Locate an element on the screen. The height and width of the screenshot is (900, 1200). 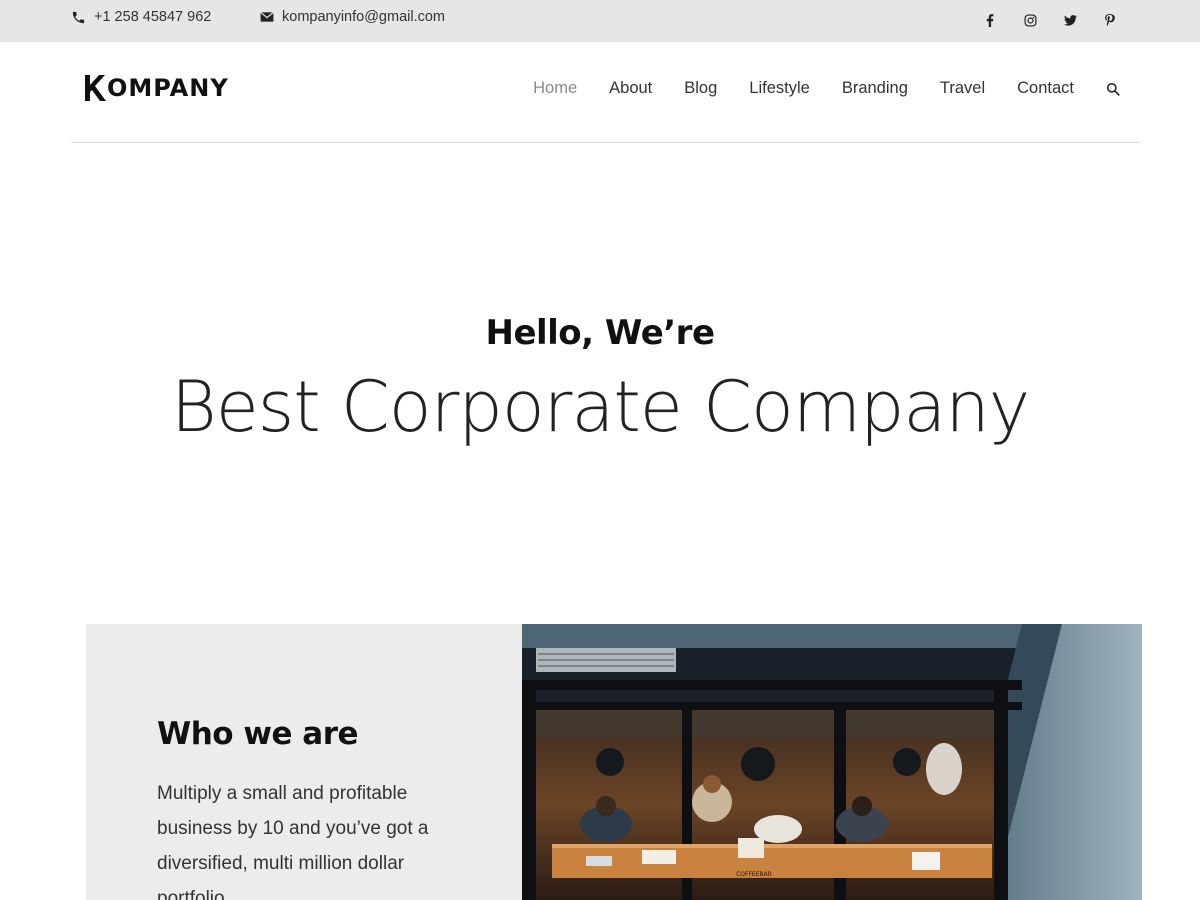
logo-text: OMPANY is located at coordinates (168, 88).